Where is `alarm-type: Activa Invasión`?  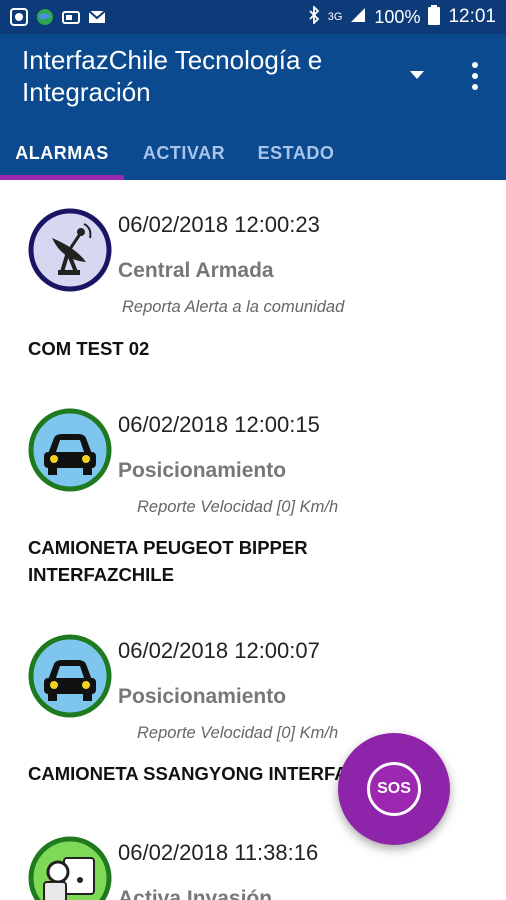
alarm-type: Activa Invasión is located at coordinates (195, 893).